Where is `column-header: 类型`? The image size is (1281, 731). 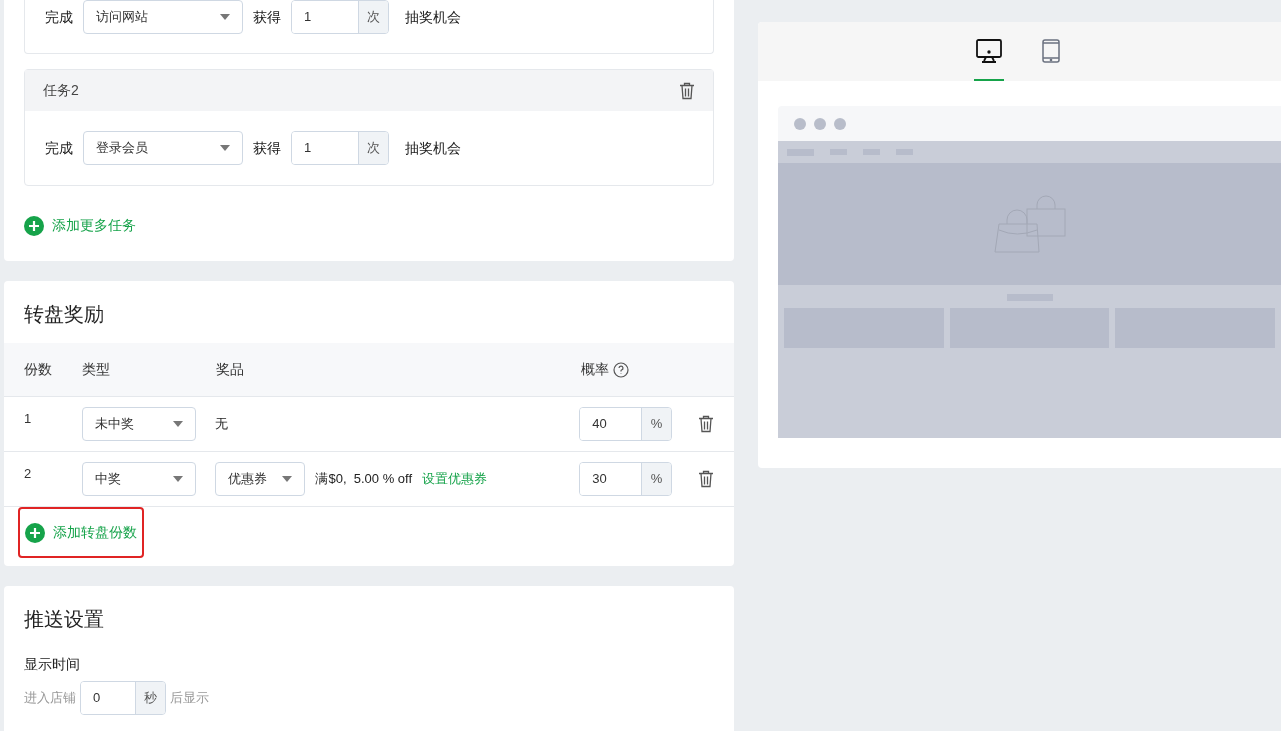 column-header: 类型 is located at coordinates (96, 369).